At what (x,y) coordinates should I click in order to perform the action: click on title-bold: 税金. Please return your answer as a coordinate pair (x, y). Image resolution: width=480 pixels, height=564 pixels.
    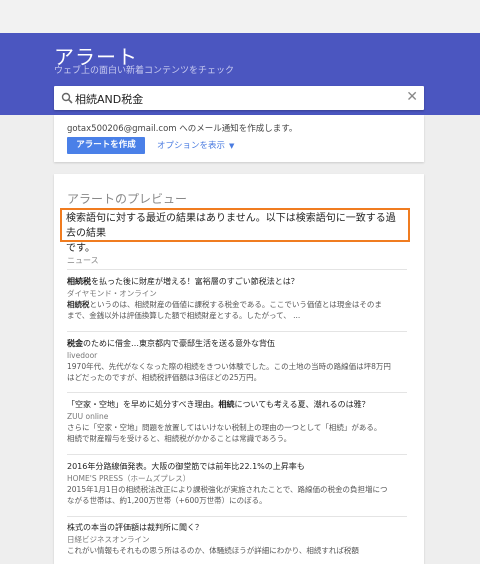
    Looking at the image, I should click on (75, 343).